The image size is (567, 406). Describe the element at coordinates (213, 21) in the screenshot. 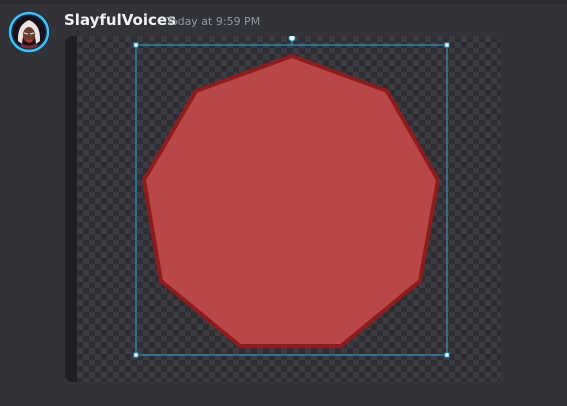

I see `message-timestamp: Today at 9:59 PM` at that location.